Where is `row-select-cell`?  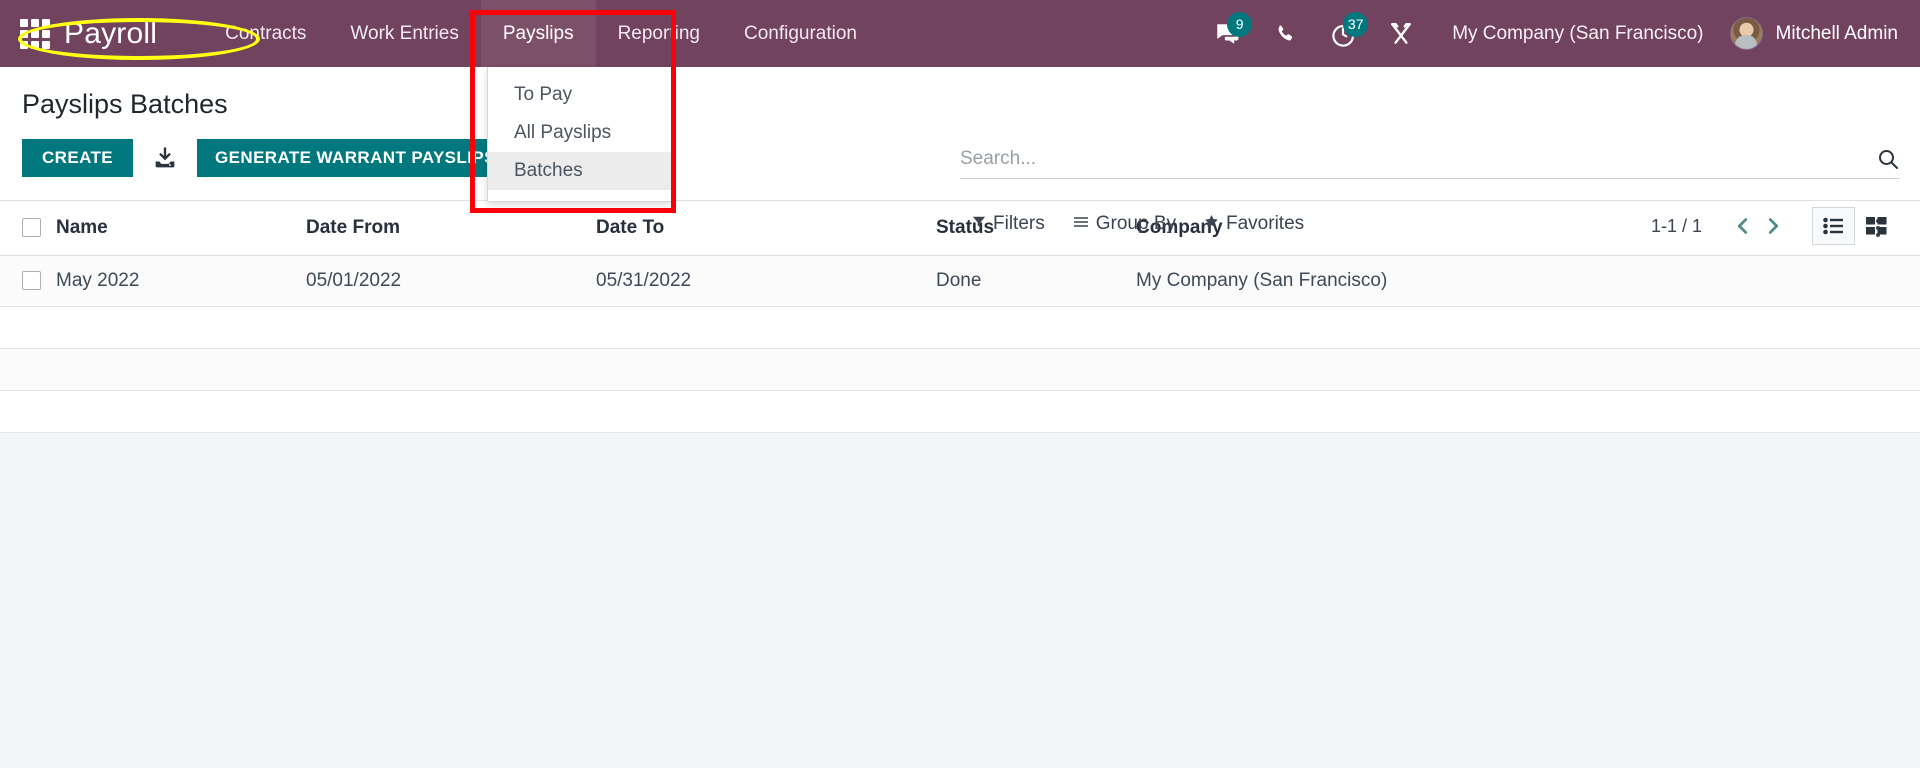
row-select-cell is located at coordinates (28, 281).